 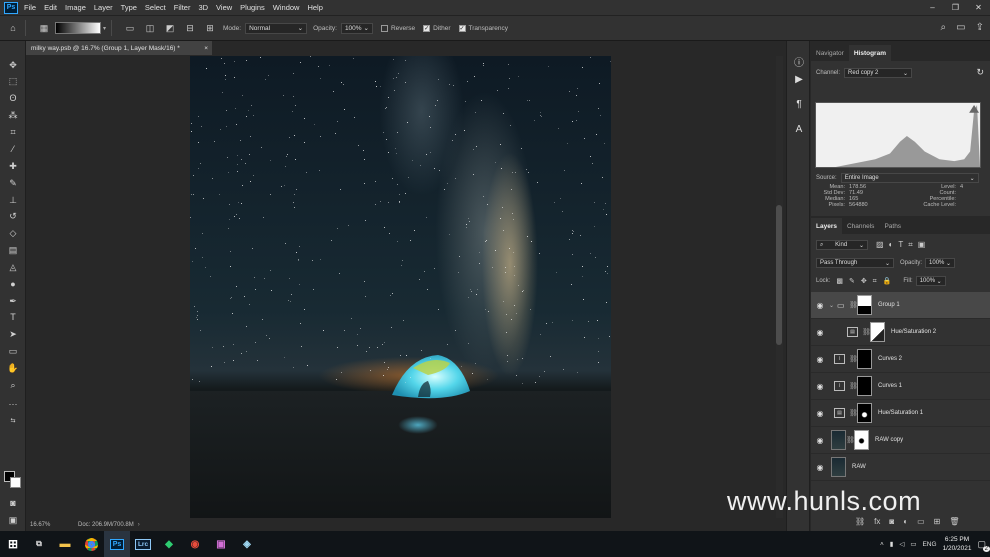 I want to click on tab-navigator: Navigator, so click(x=830, y=53).